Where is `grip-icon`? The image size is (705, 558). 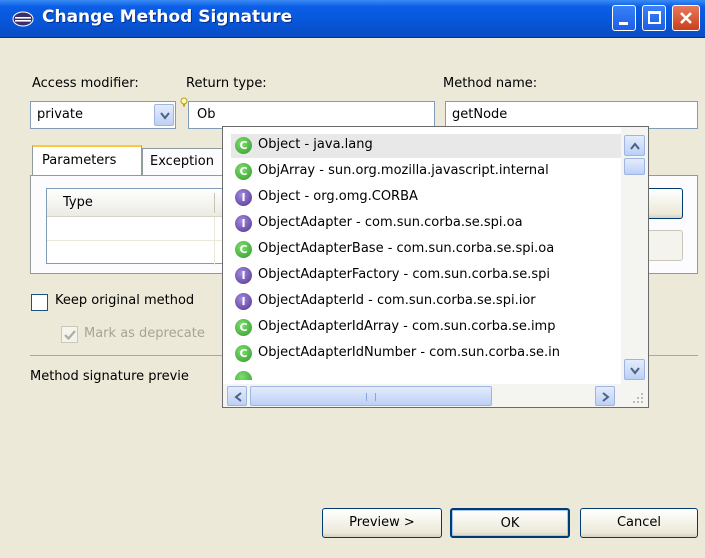 grip-icon is located at coordinates (371, 397).